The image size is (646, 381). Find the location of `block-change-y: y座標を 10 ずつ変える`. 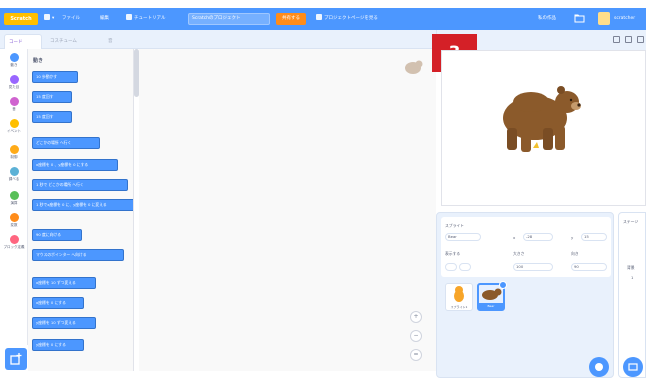

block-change-y: y座標を 10 ずつ変える is located at coordinates (64, 323).